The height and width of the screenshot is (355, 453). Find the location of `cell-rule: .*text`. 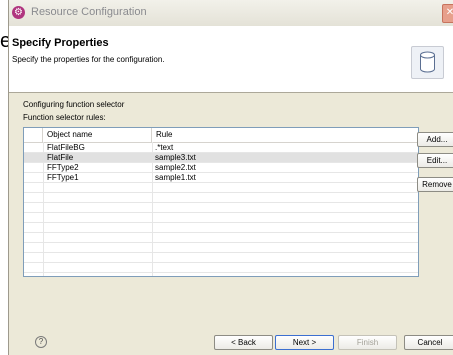

cell-rule: .*text is located at coordinates (164, 147).